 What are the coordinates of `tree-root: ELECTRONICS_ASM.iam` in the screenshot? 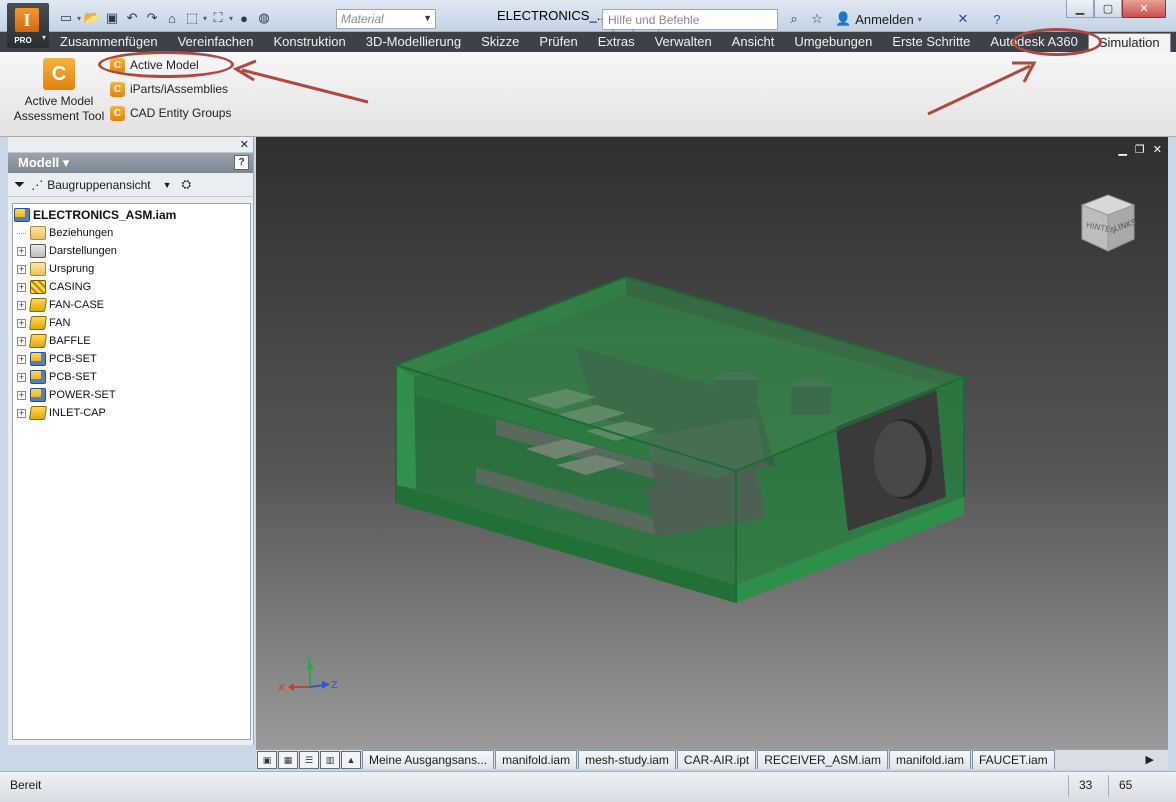 It's located at (131, 215).